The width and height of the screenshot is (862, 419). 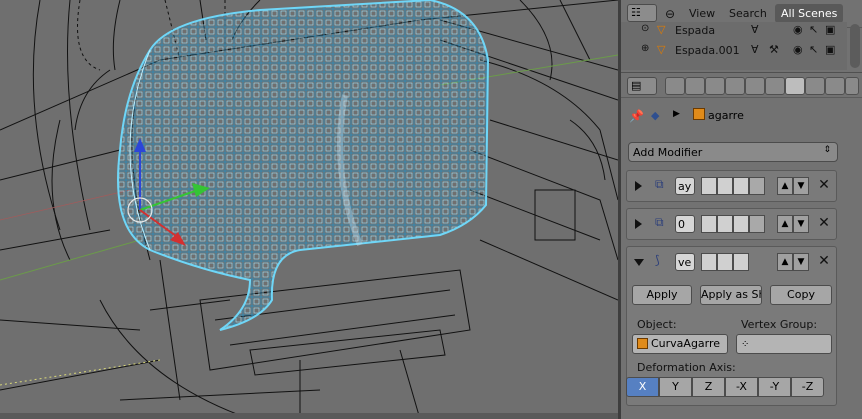 What do you see at coordinates (784, 344) in the screenshot?
I see `vertex-group-field: ⁘` at bounding box center [784, 344].